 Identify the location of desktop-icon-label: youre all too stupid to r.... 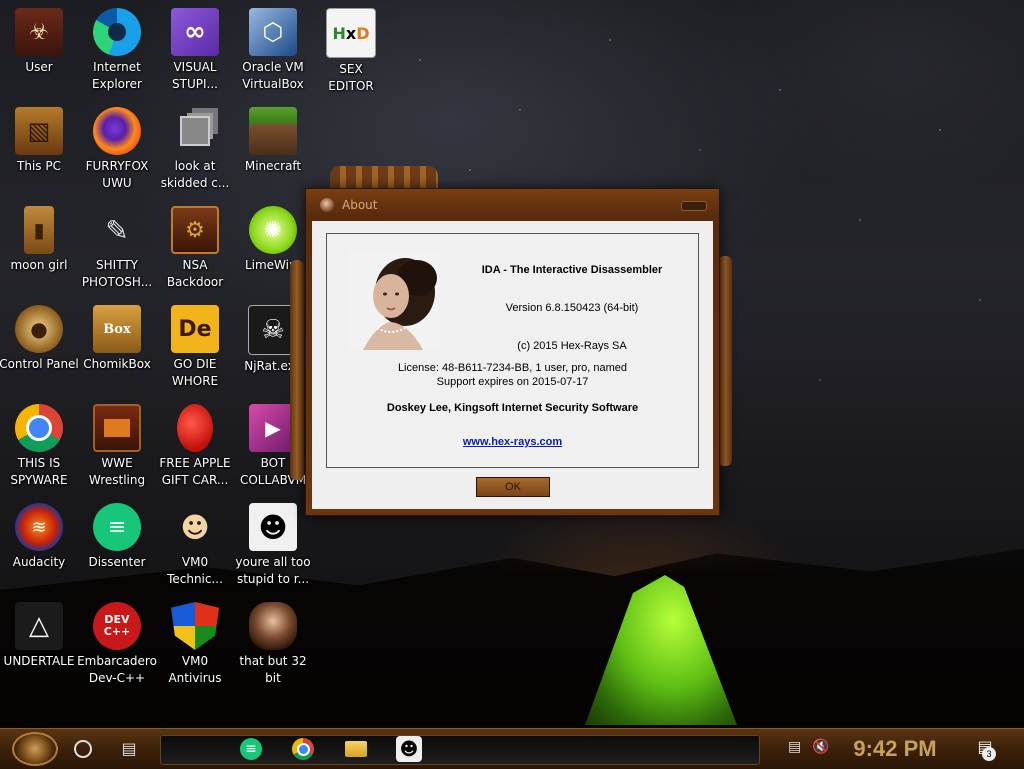
(273, 570).